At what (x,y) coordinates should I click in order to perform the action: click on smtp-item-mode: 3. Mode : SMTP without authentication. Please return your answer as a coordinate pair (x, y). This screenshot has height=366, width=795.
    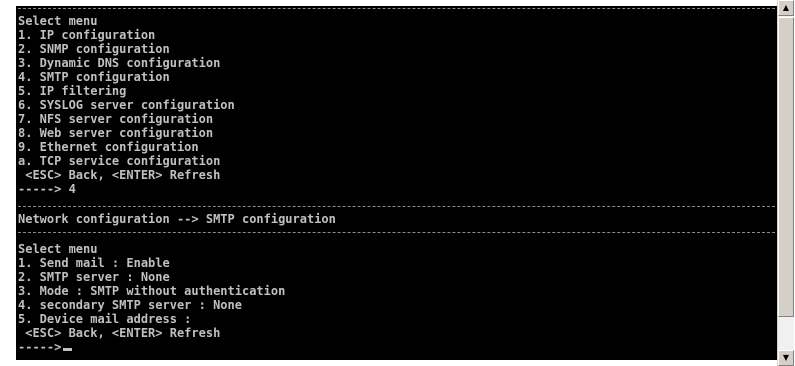
    Looking at the image, I should click on (151, 291).